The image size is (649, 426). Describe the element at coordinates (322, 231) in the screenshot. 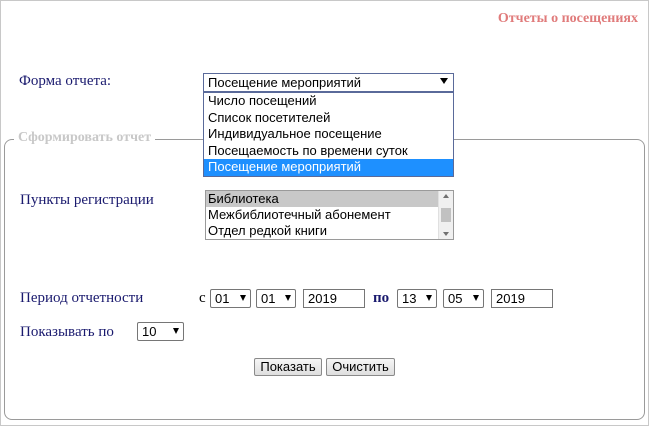

I see `list-item: Отдел редкой книги` at that location.